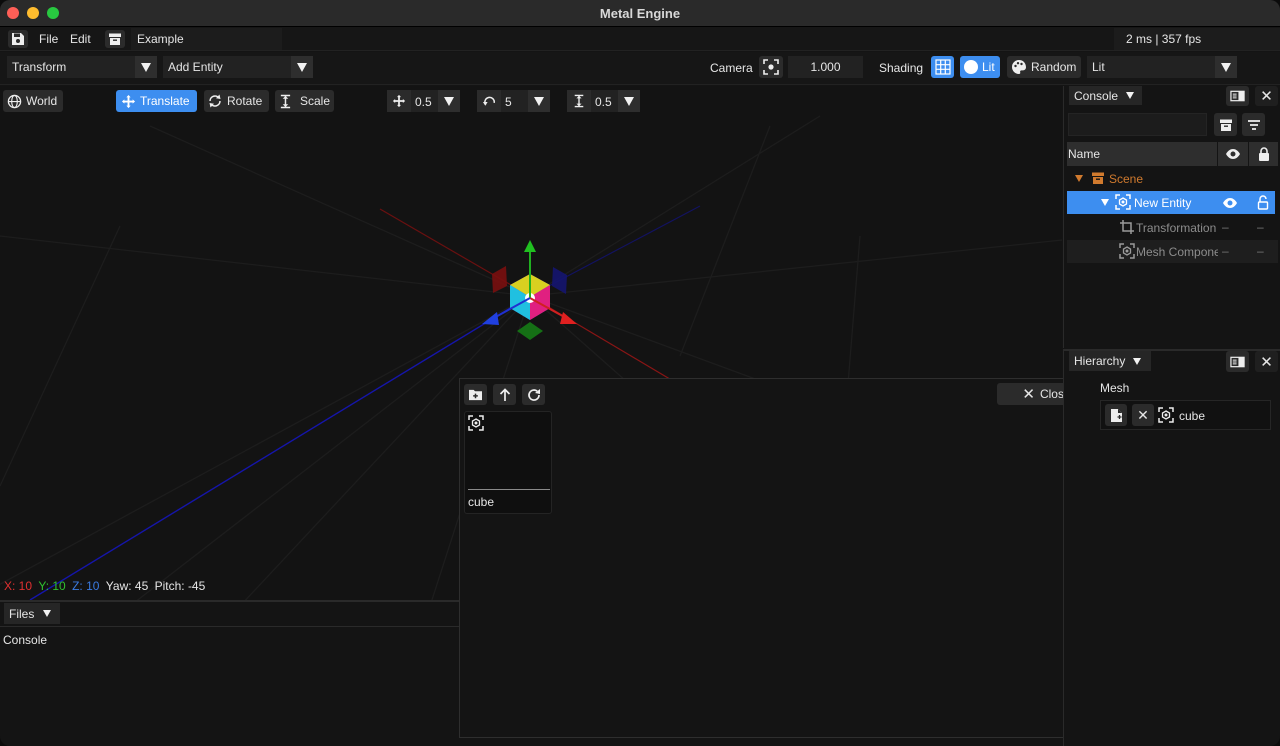 This screenshot has width=1280, height=746. What do you see at coordinates (1192, 416) in the screenshot?
I see `mesh-value: cube` at bounding box center [1192, 416].